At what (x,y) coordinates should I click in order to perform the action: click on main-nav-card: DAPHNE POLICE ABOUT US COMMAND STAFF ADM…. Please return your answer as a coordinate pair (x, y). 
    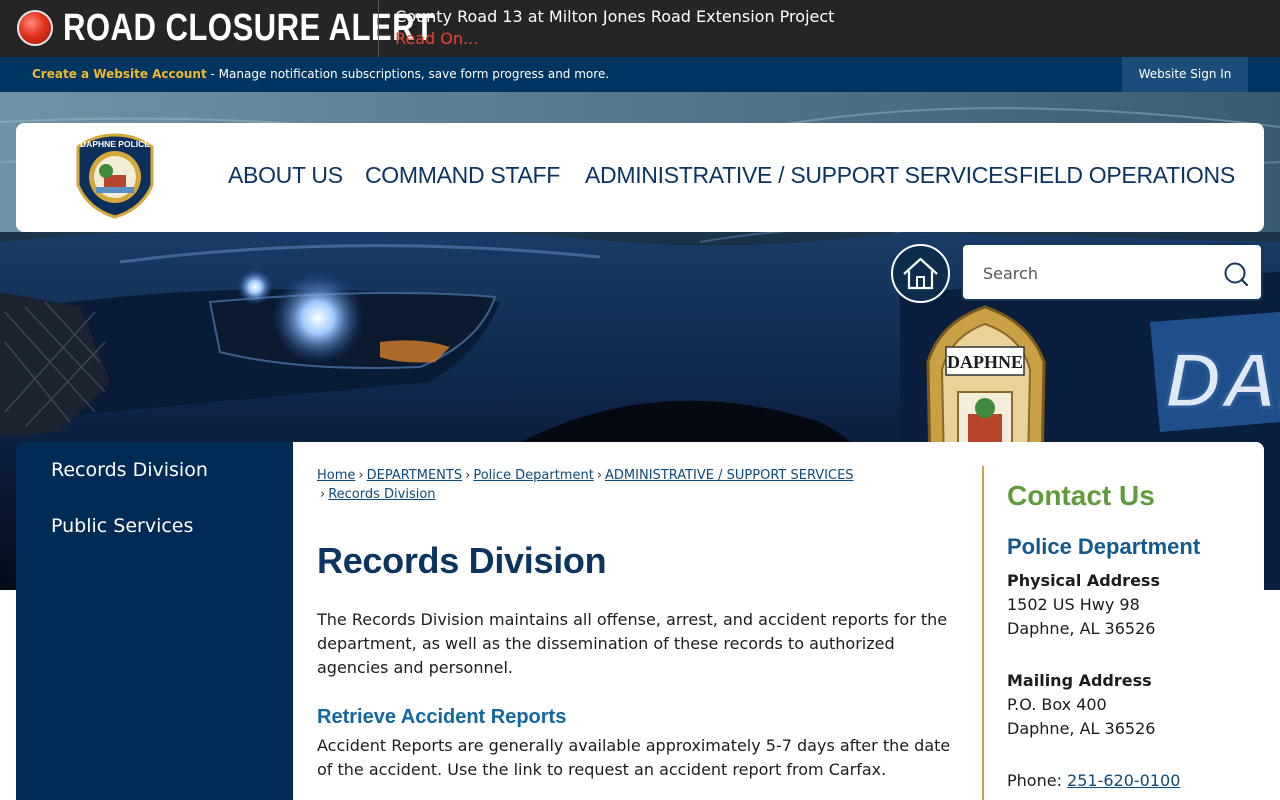
    Looking at the image, I should click on (640, 177).